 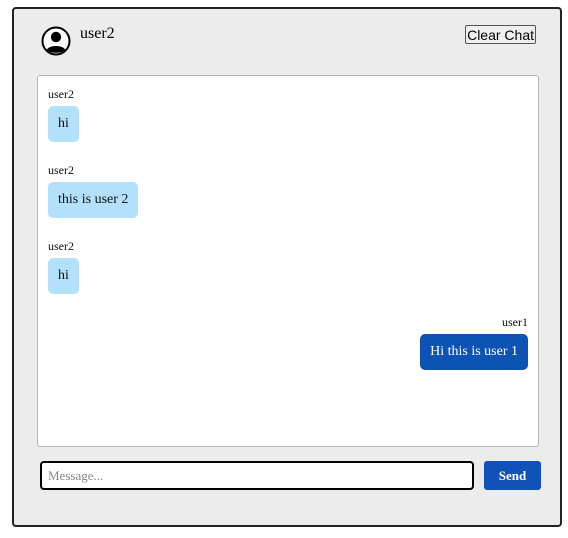 I want to click on message-item: user2 this is user 2, so click(x=93, y=190).